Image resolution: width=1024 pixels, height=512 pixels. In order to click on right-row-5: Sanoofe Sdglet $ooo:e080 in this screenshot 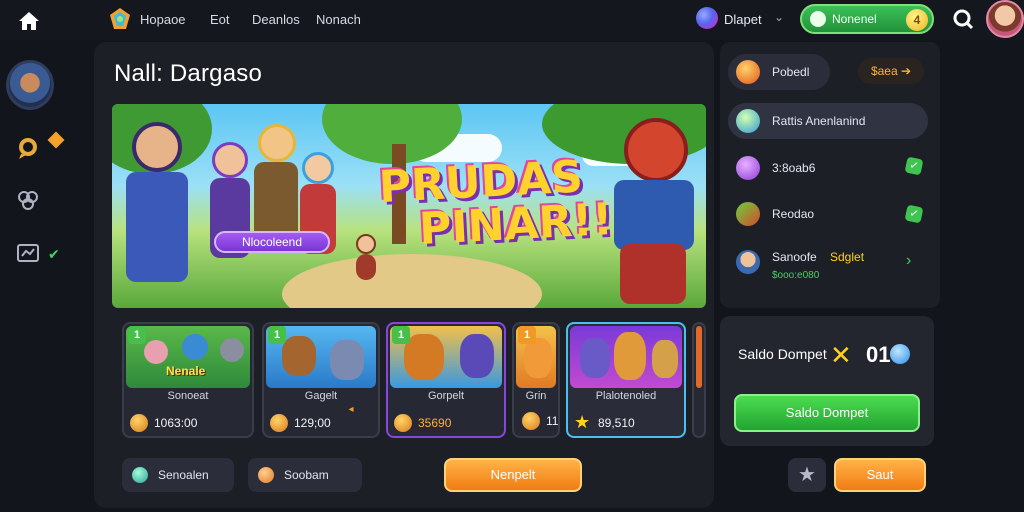, I will do `click(828, 266)`.